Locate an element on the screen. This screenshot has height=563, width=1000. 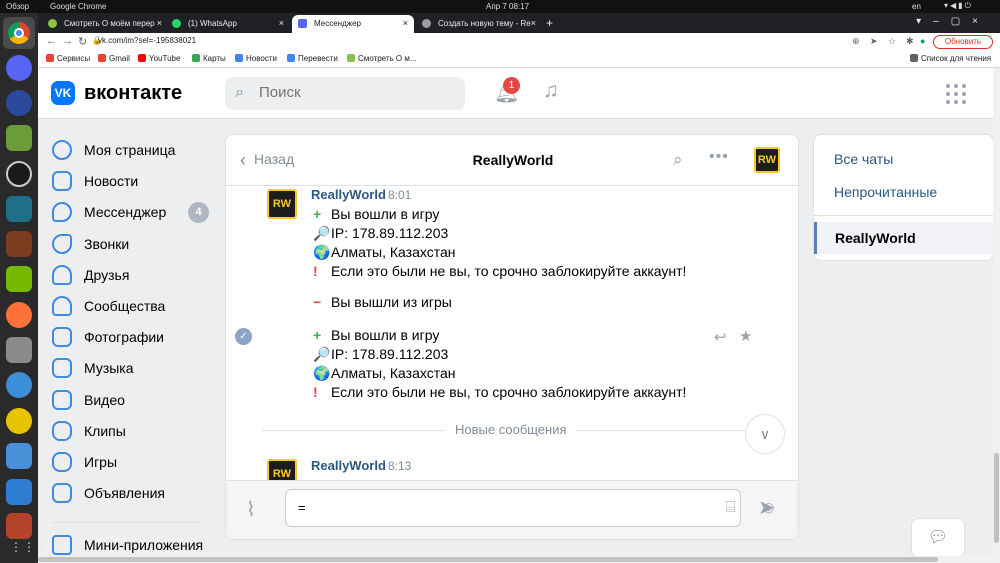
obs-dock-icon is located at coordinates (19, 174).